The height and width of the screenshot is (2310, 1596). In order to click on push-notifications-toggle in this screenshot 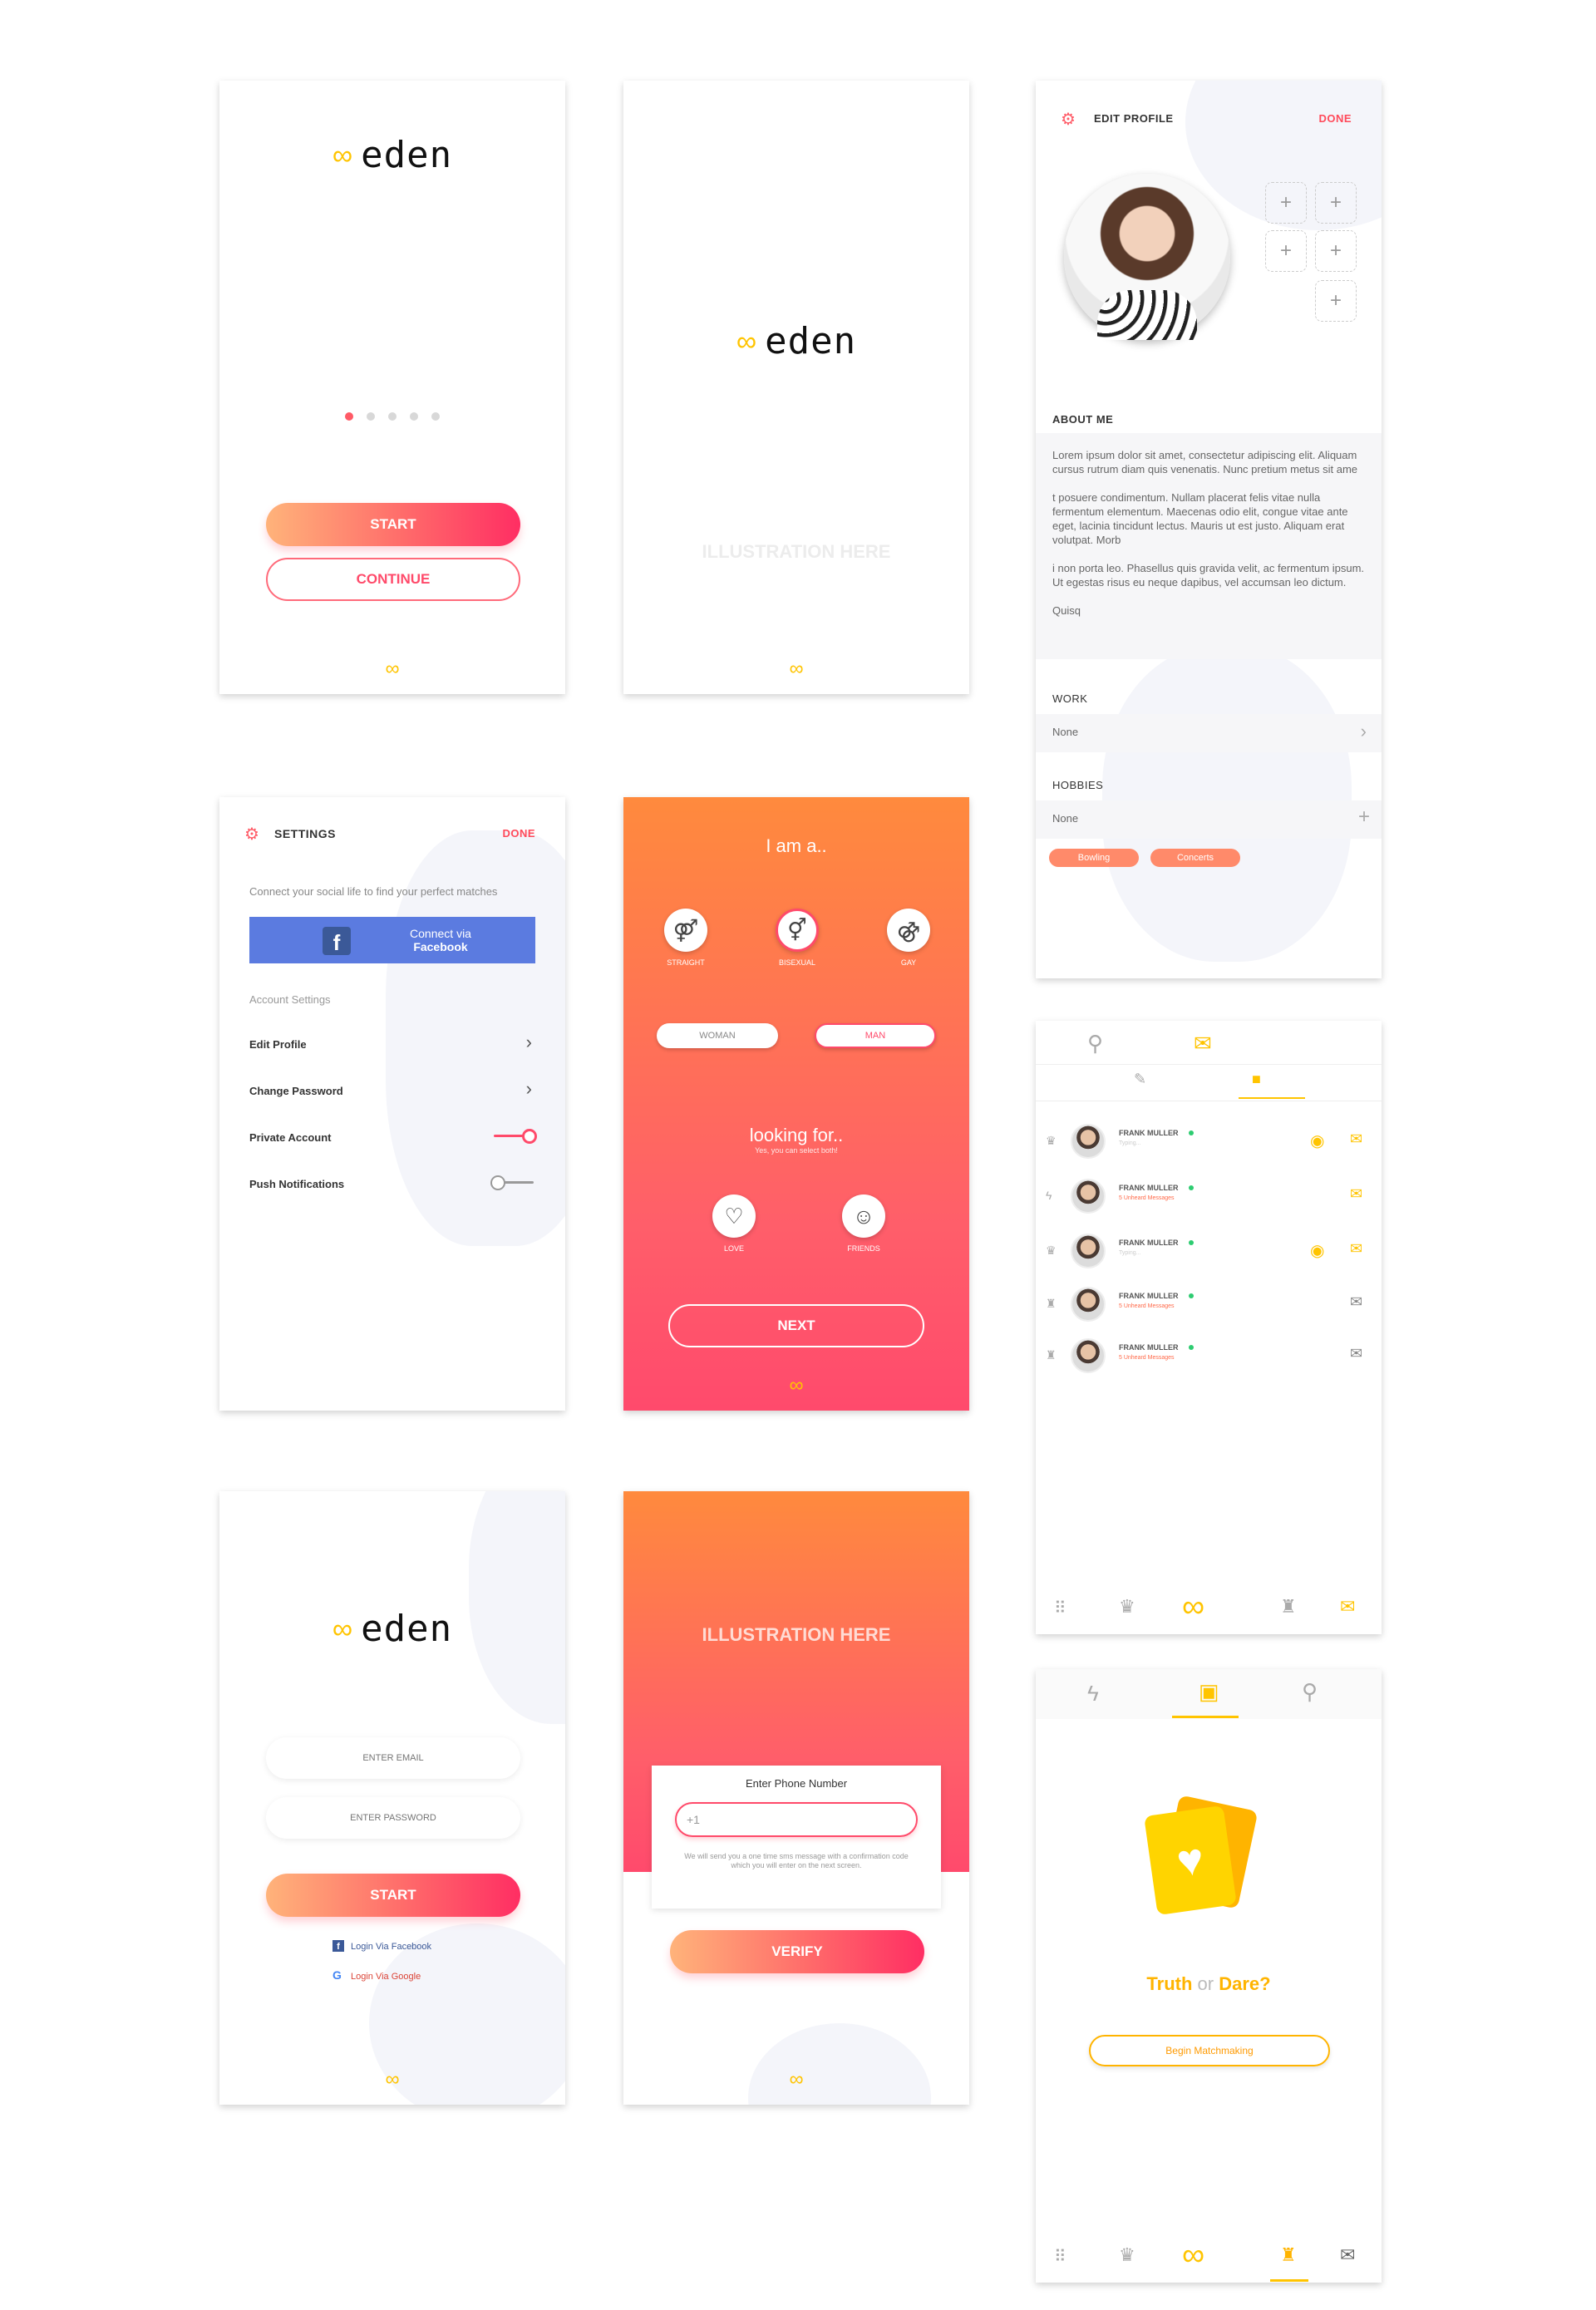, I will do `click(512, 1183)`.